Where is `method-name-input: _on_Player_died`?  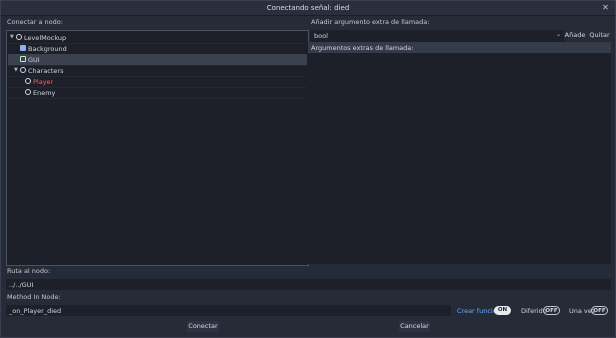
method-name-input: _on_Player_died is located at coordinates (228, 310).